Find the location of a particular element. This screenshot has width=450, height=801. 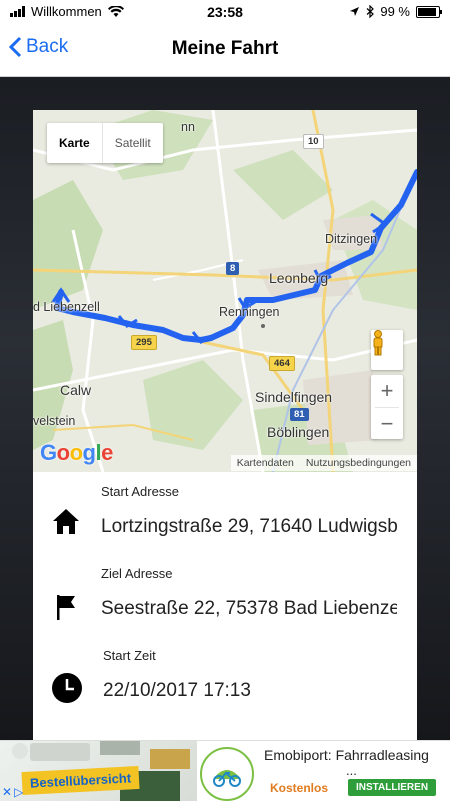

start-address-label: Start Adresse is located at coordinates (140, 491).